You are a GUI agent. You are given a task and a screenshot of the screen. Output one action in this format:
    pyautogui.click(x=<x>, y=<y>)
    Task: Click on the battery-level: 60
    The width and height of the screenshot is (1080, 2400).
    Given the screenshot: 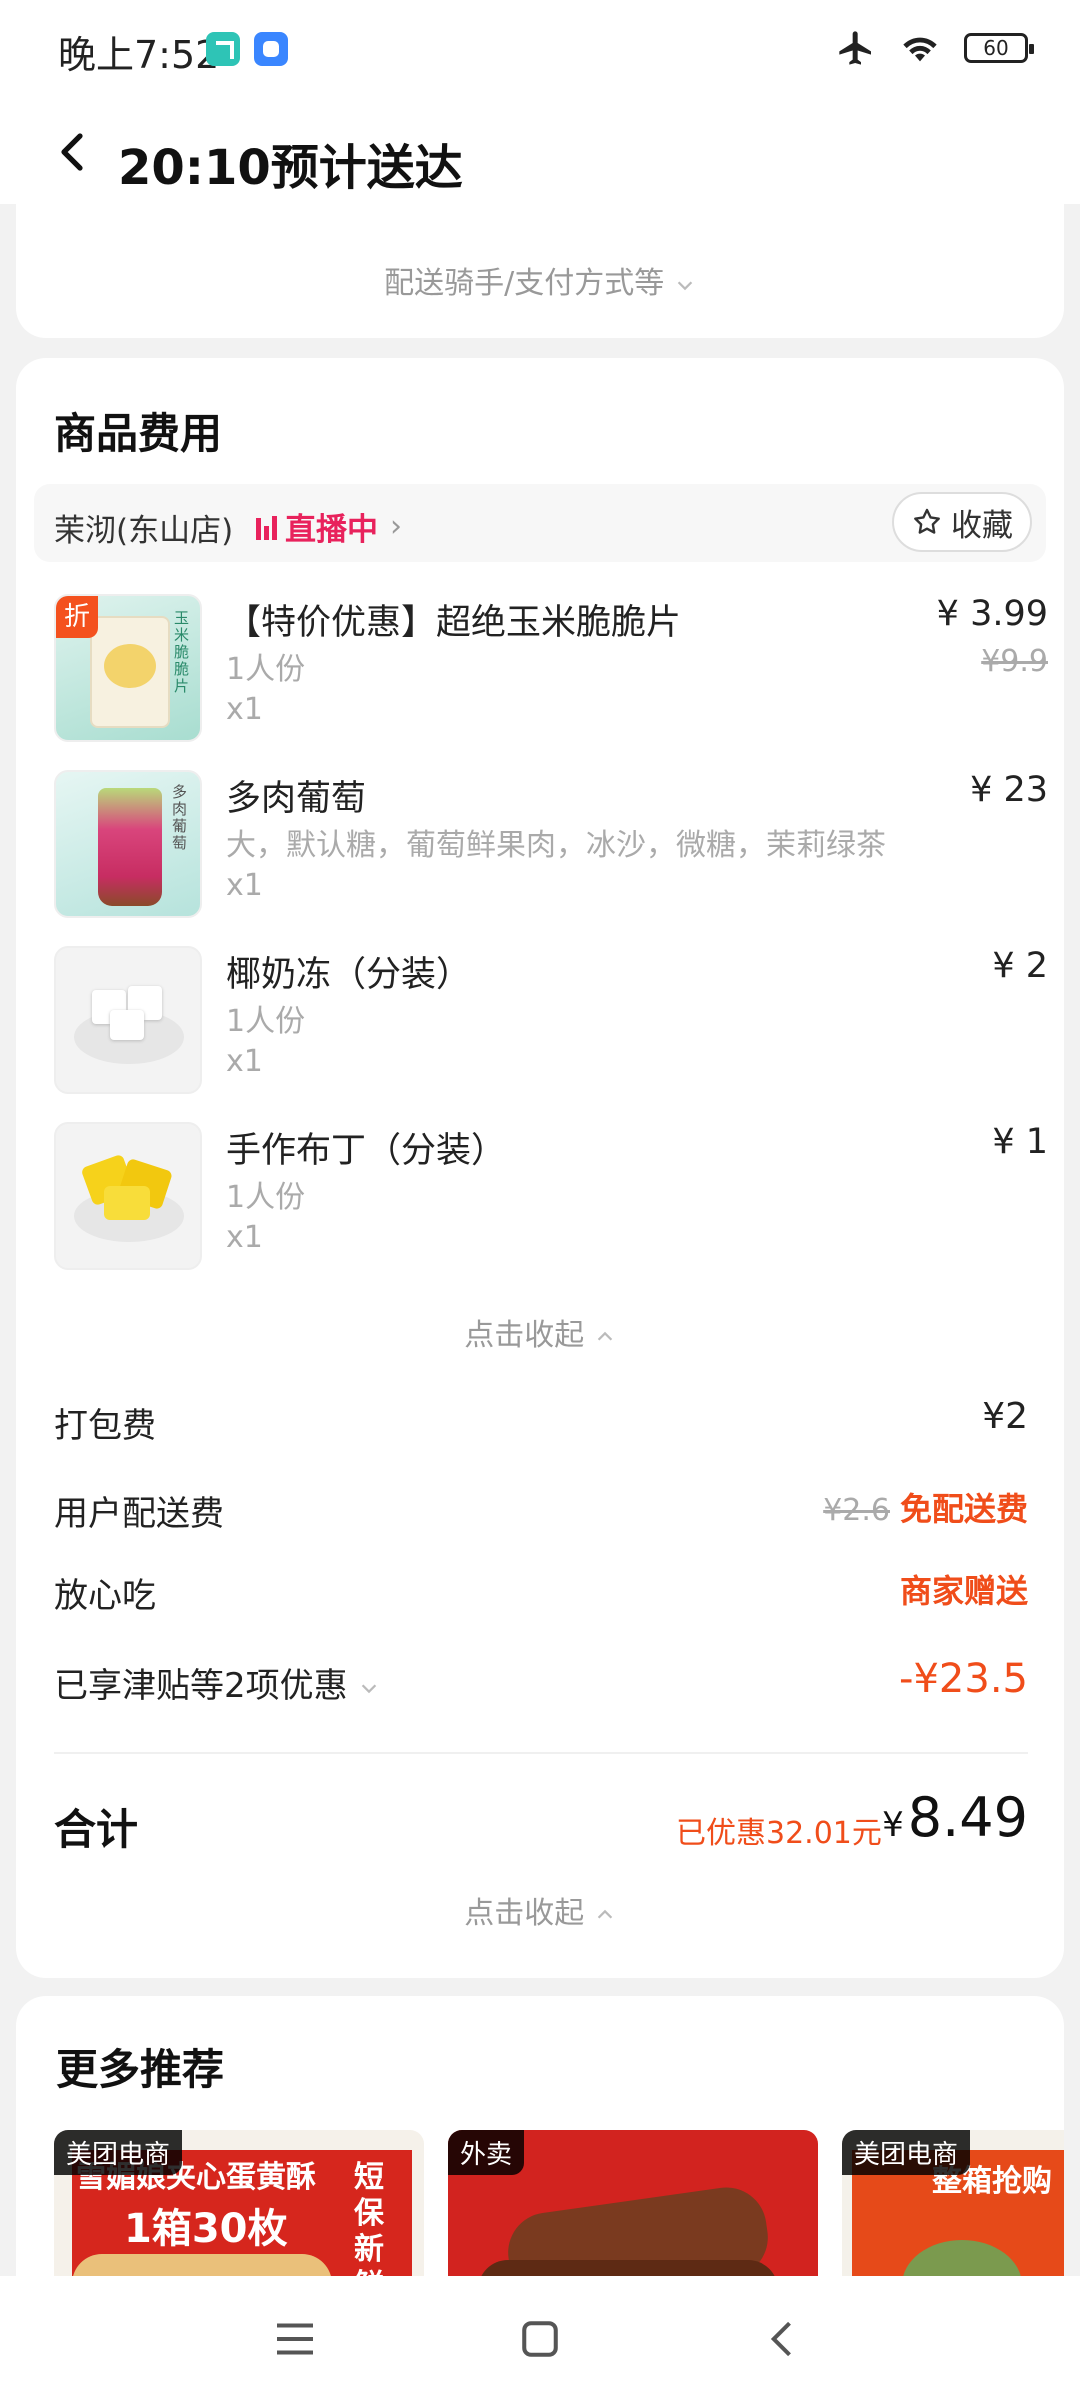 What is the action you would take?
    pyautogui.click(x=996, y=48)
    